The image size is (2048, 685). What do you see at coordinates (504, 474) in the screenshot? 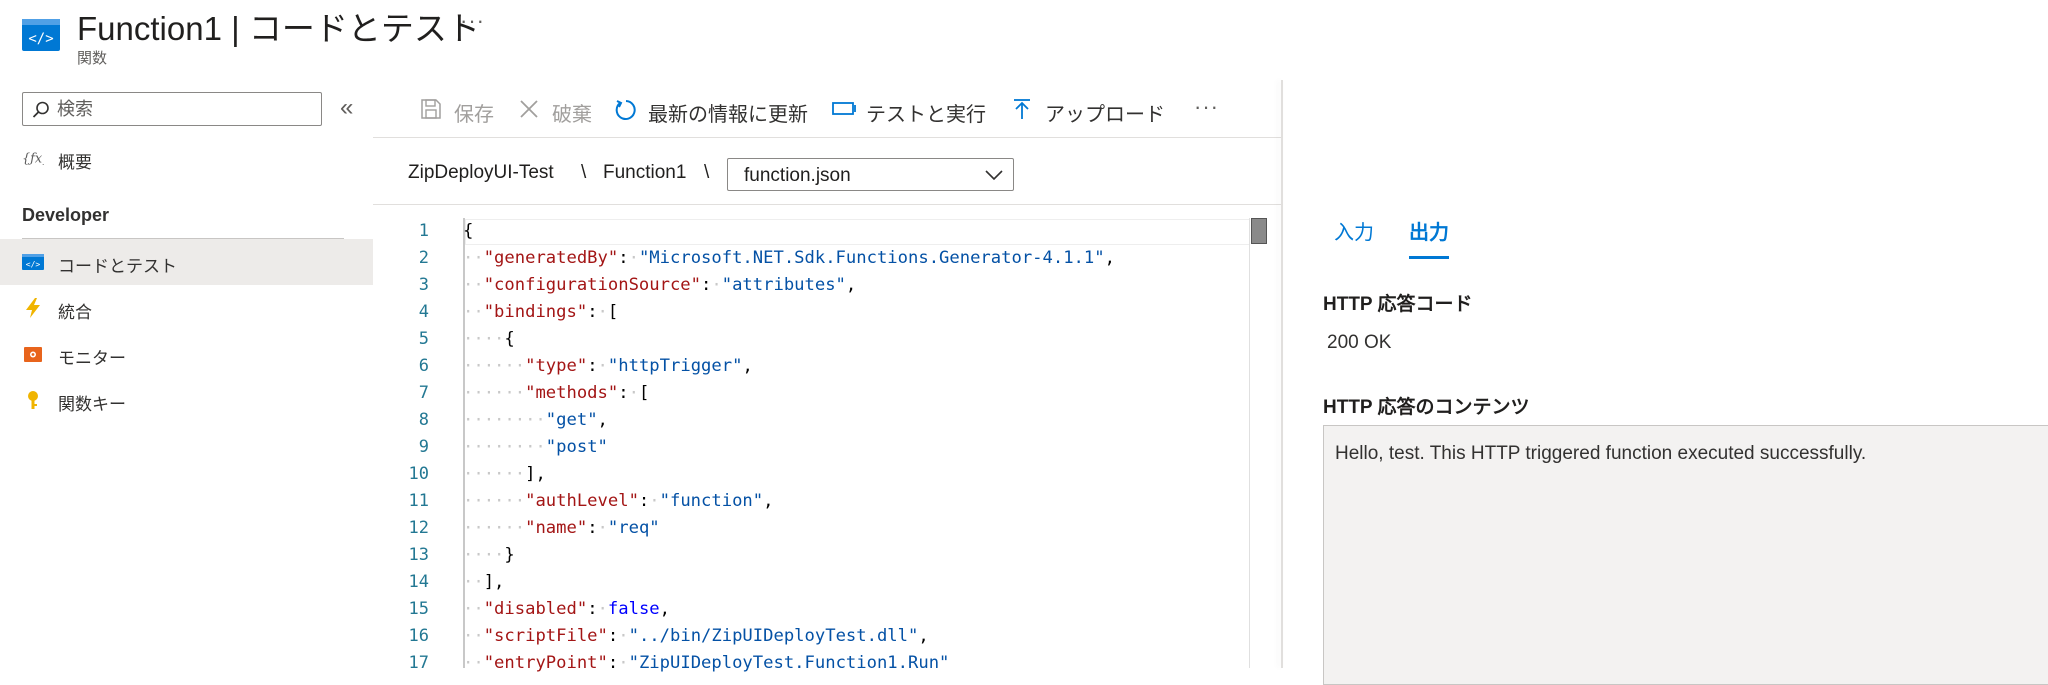
I see `code-line: ······],` at bounding box center [504, 474].